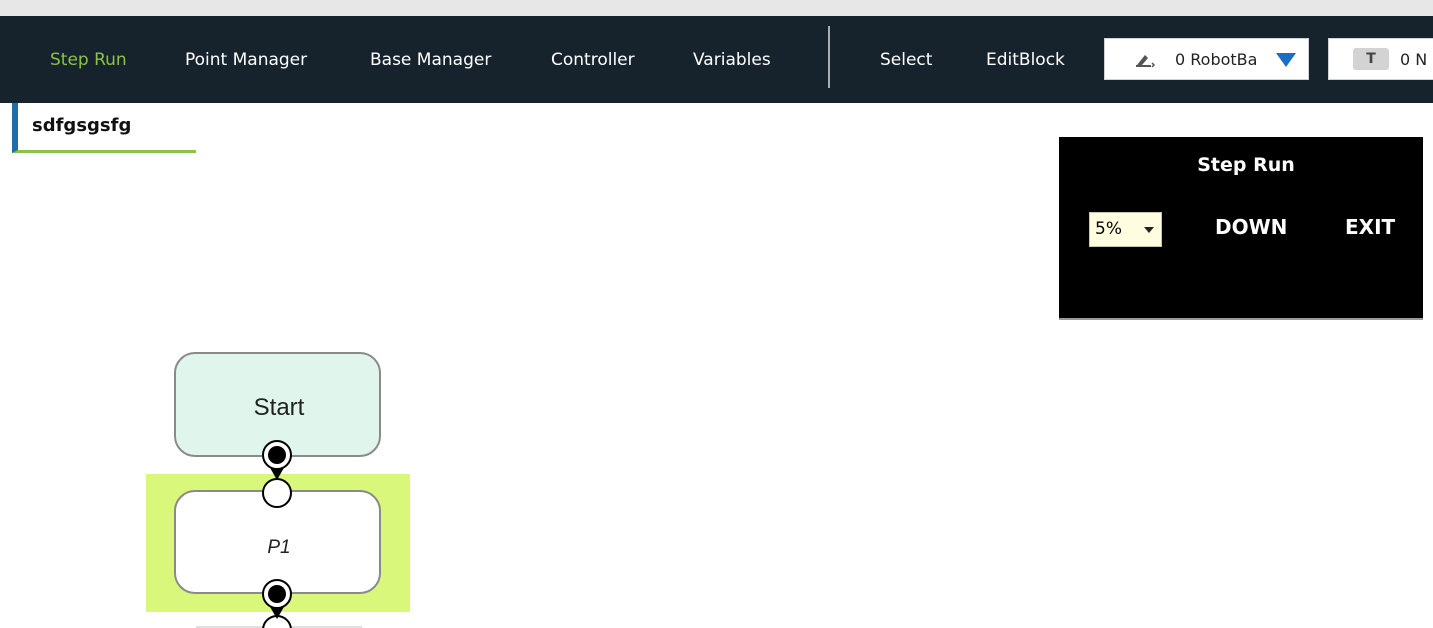  I want to click on start-label: Start, so click(279, 407).